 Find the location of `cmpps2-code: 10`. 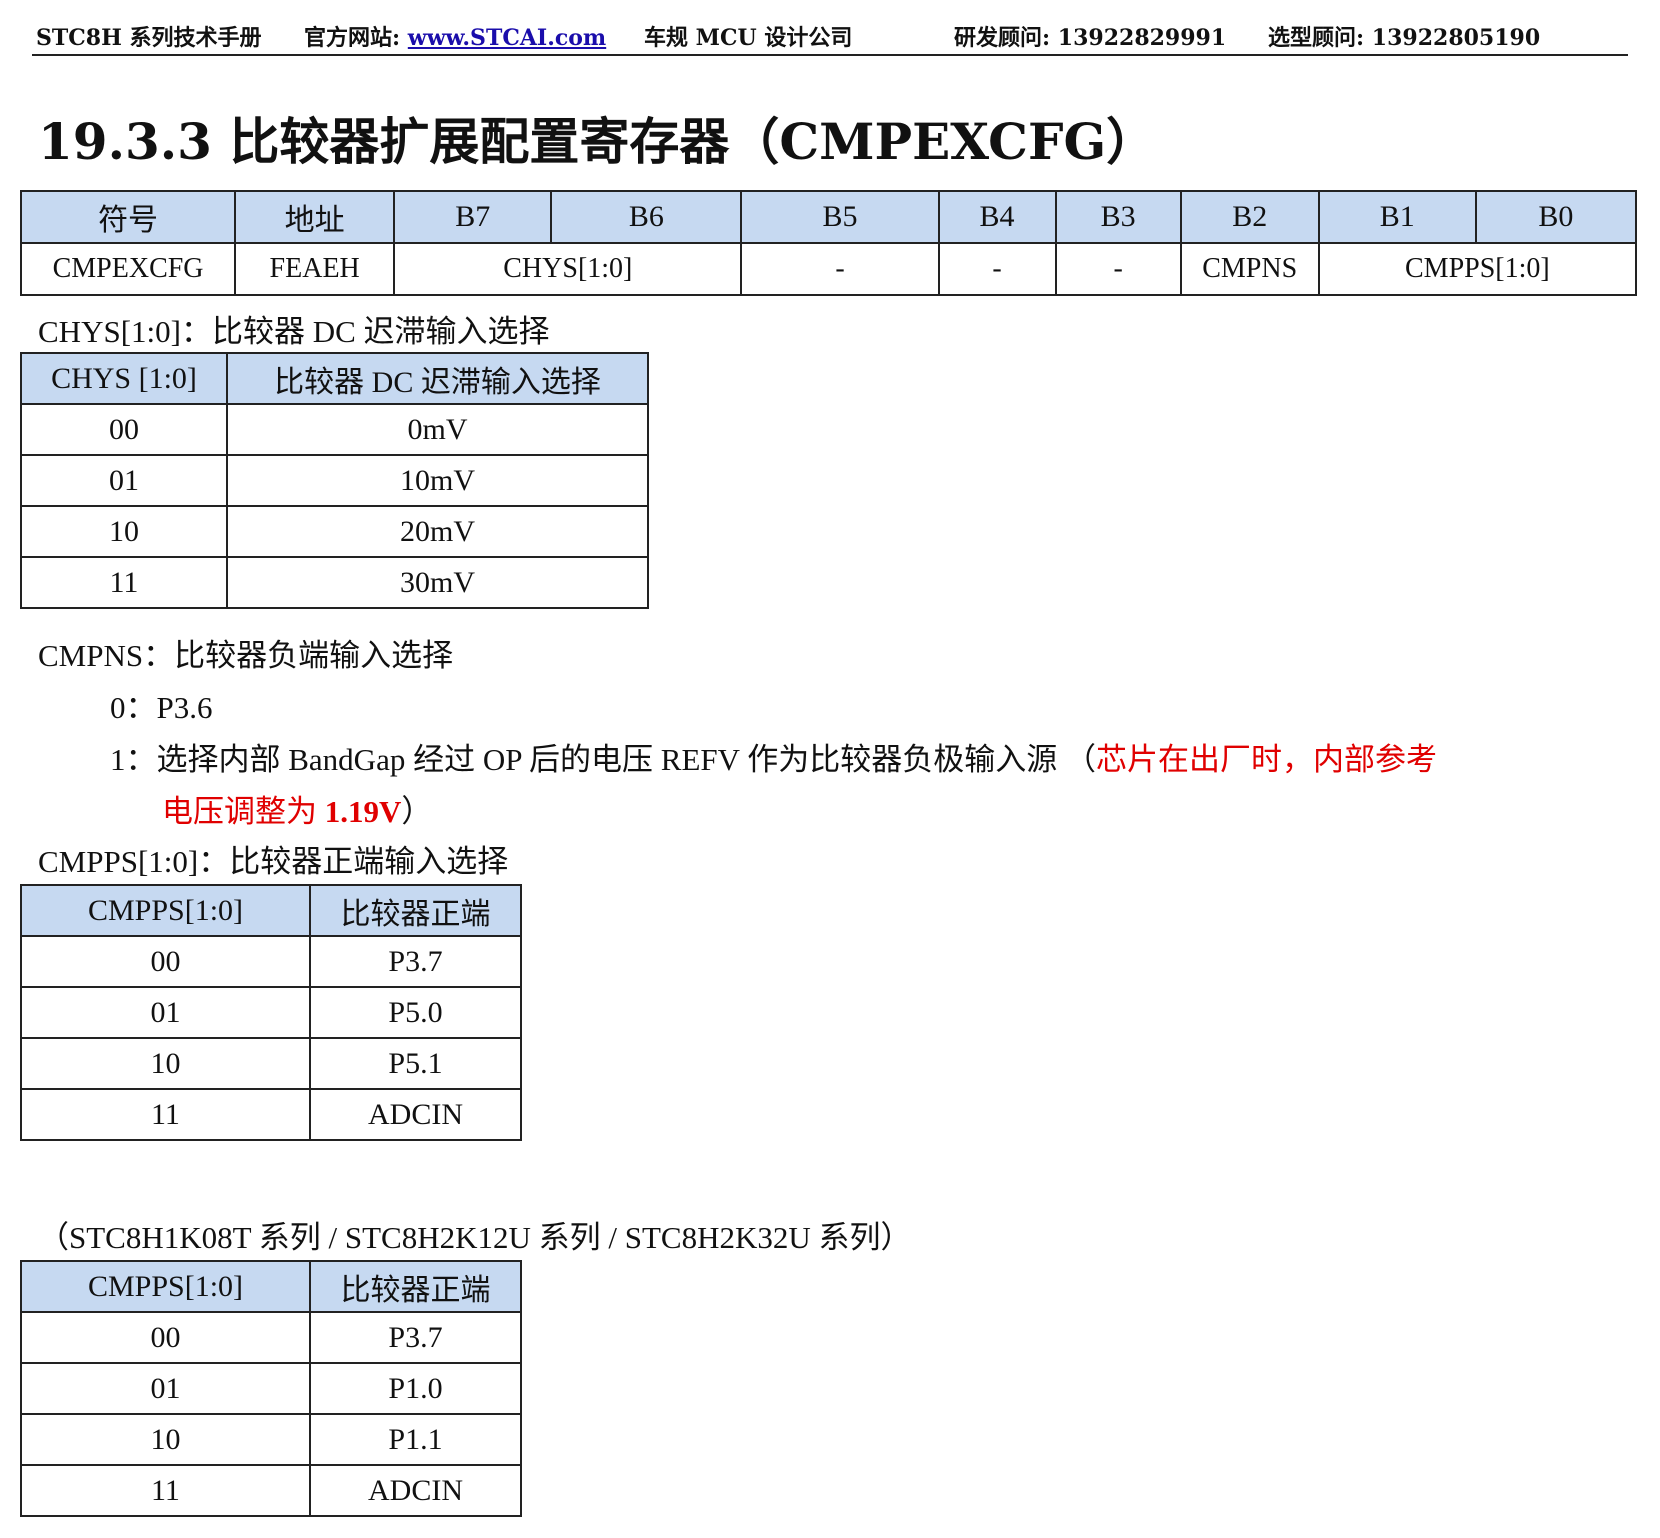

cmpps2-code: 10 is located at coordinates (165, 1439).